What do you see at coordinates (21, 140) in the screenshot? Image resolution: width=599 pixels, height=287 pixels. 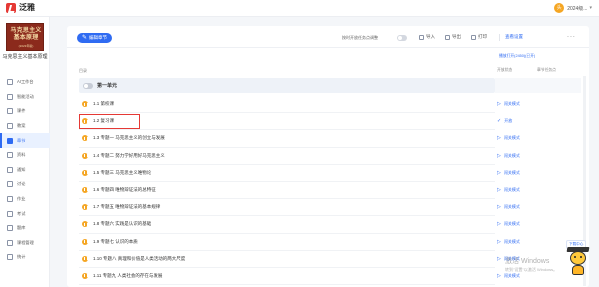 I see `sidebar-item-label: 章节` at bounding box center [21, 140].